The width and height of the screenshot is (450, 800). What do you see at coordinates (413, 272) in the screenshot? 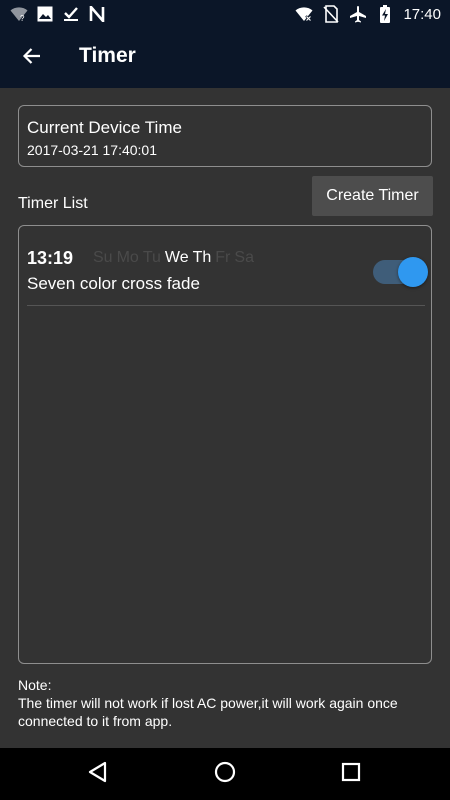
I see `toggle-knob` at bounding box center [413, 272].